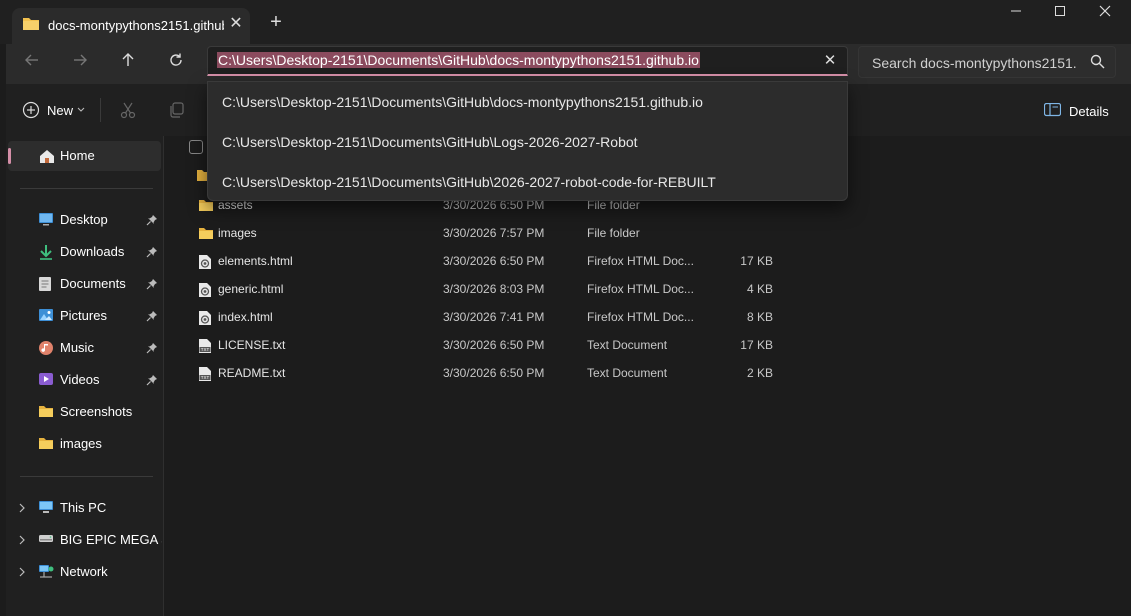  Describe the element at coordinates (974, 63) in the screenshot. I see `search-input: Search docs-montypythons2151.github.io` at that location.